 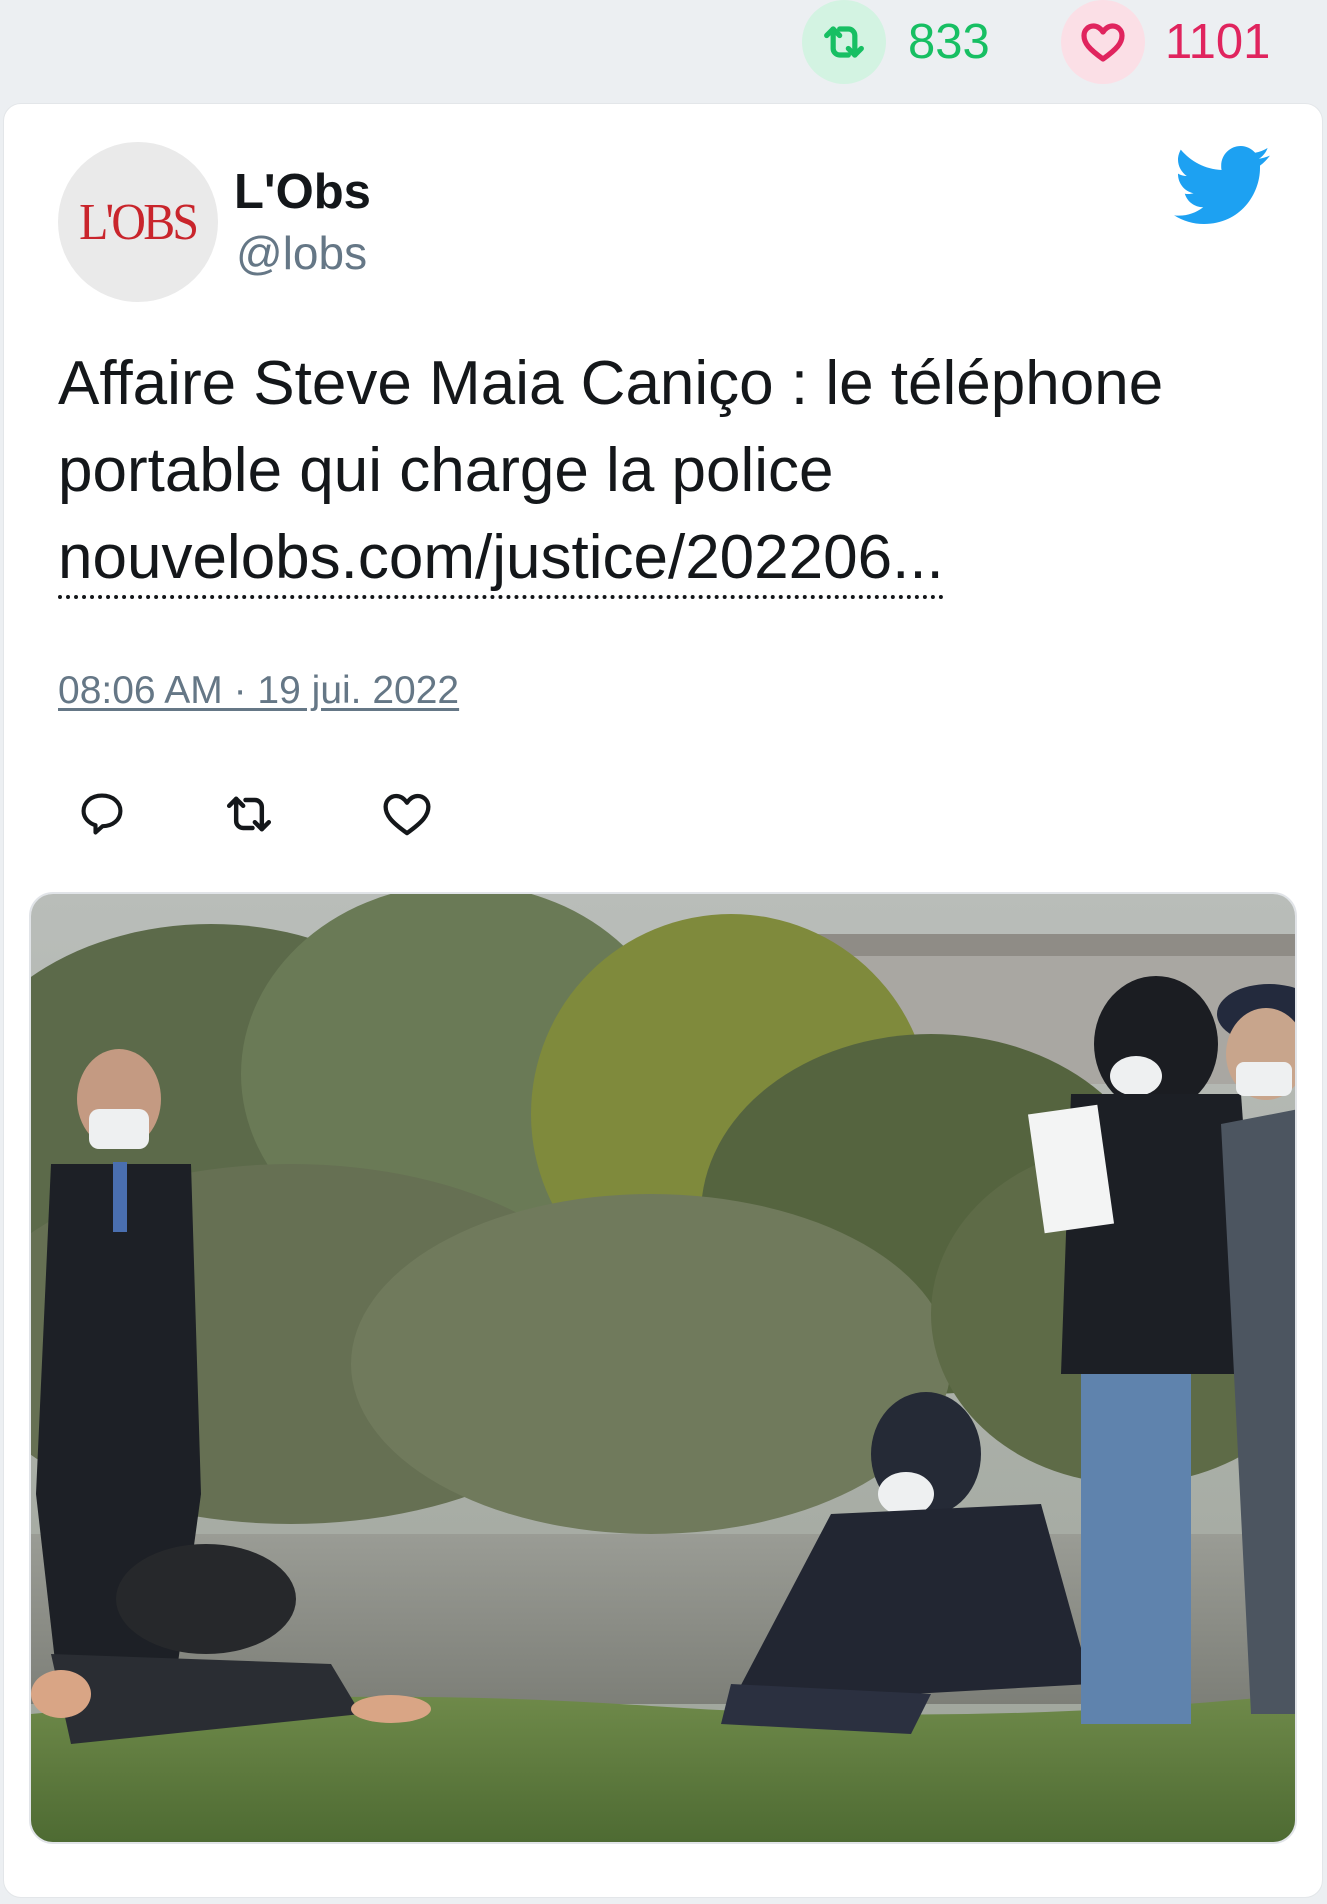 I want to click on retweet-button, so click(x=249, y=814).